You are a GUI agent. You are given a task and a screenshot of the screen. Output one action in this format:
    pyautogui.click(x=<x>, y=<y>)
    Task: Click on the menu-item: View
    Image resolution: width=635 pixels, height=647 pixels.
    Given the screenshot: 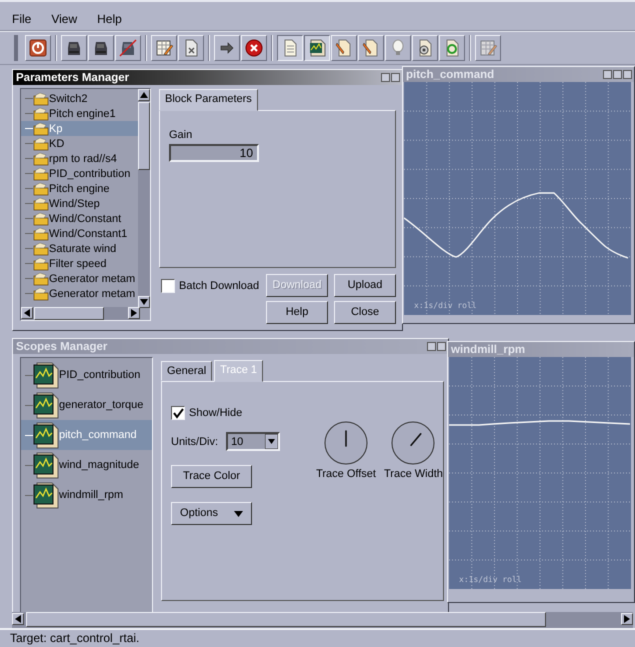 What is the action you would take?
    pyautogui.click(x=64, y=18)
    